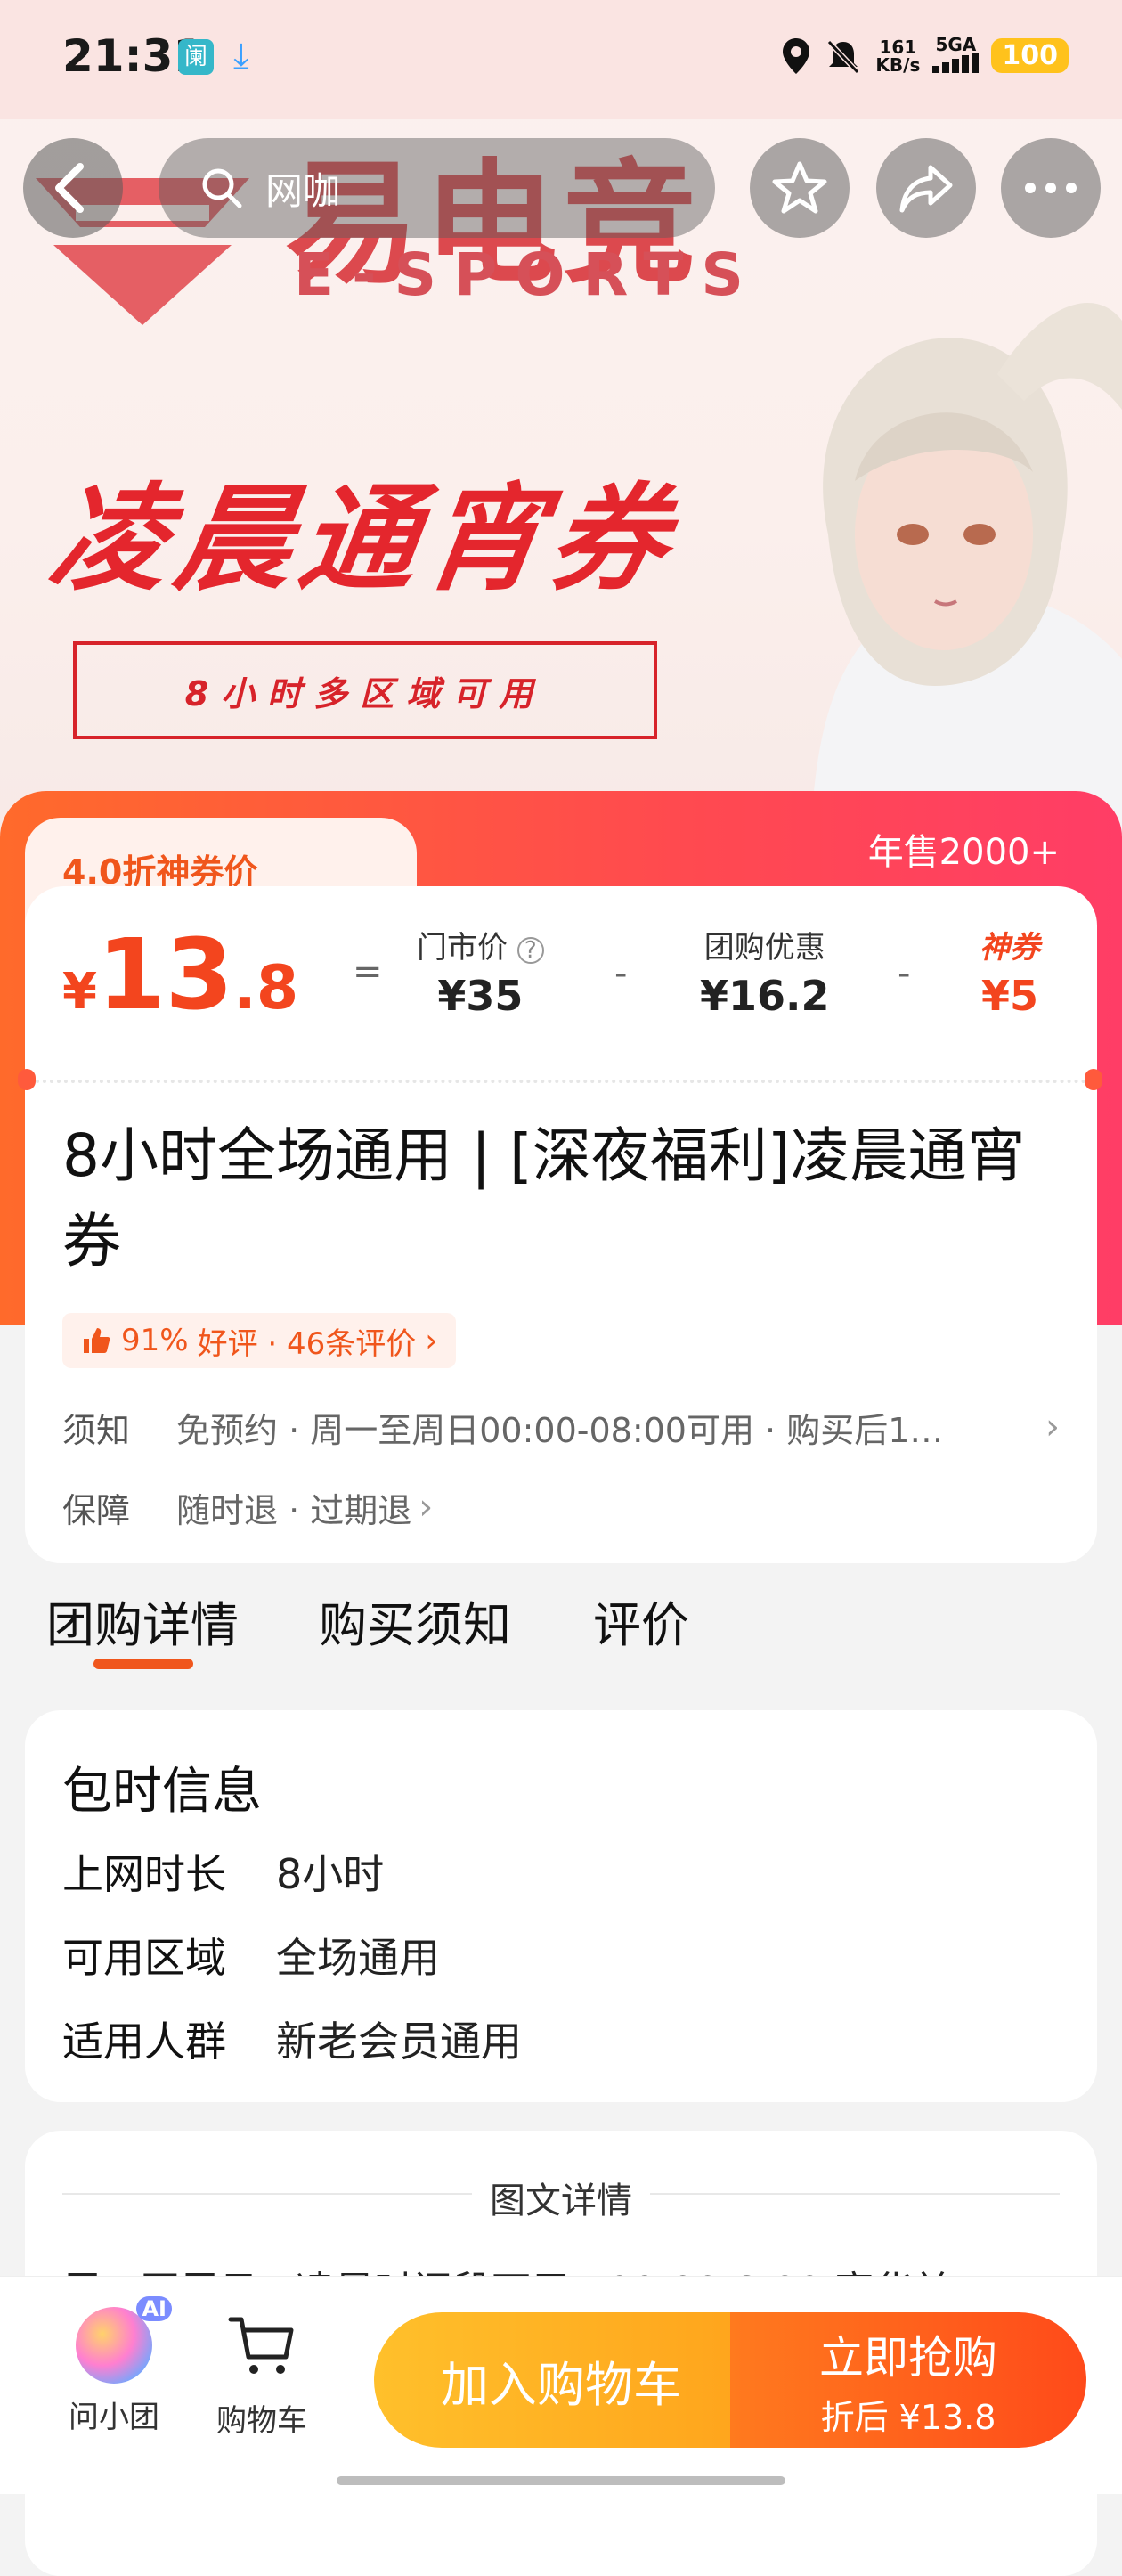  I want to click on coupon: 神券 ¥5, so click(1010, 972).